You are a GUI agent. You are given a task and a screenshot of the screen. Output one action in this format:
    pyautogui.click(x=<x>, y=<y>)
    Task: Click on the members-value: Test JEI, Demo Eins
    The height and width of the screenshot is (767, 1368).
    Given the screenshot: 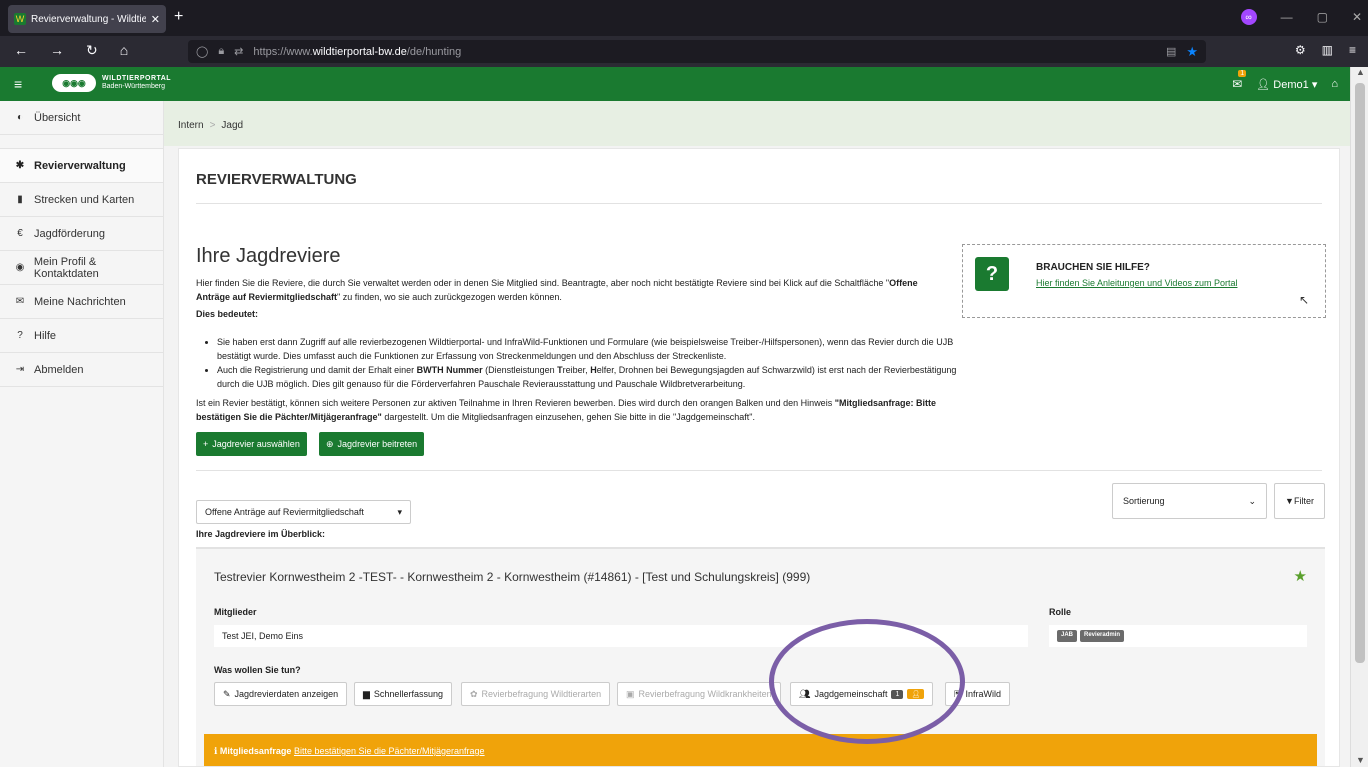 What is the action you would take?
    pyautogui.click(x=621, y=636)
    